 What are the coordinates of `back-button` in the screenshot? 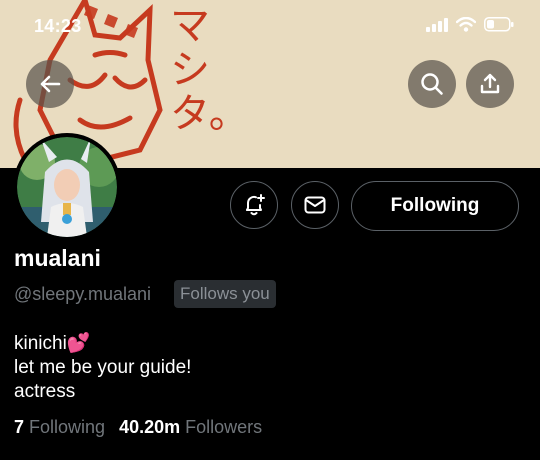 It's located at (50, 84).